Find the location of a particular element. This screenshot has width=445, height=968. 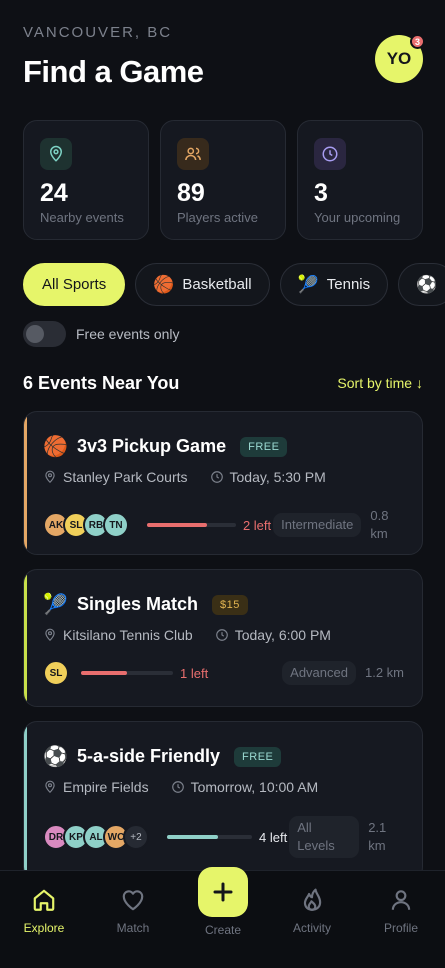

avatar-initials: YO is located at coordinates (399, 58).